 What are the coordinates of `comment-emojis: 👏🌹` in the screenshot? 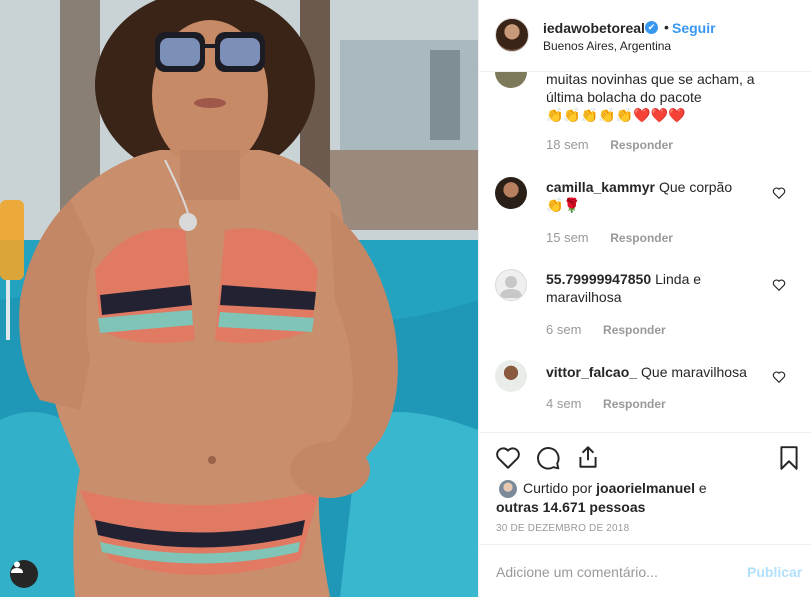 It's located at (563, 205).